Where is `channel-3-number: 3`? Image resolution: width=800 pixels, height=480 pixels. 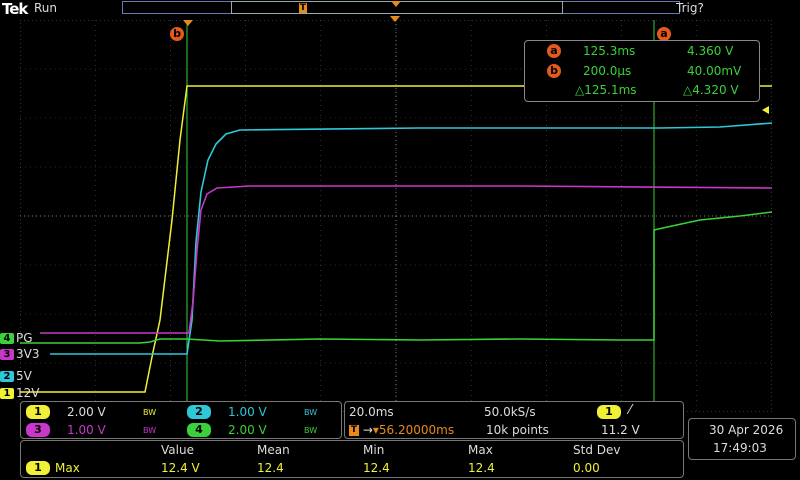
channel-3-number: 3 is located at coordinates (7, 354).